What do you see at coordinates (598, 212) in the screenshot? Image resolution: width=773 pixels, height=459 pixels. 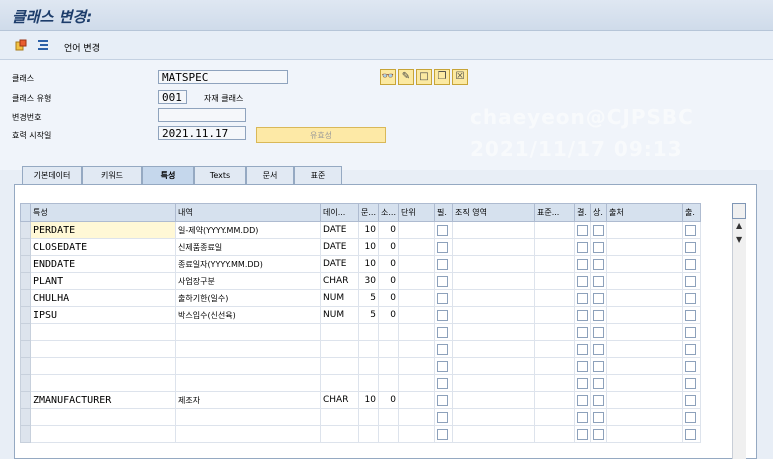 I see `col-header-status: 상.` at bounding box center [598, 212].